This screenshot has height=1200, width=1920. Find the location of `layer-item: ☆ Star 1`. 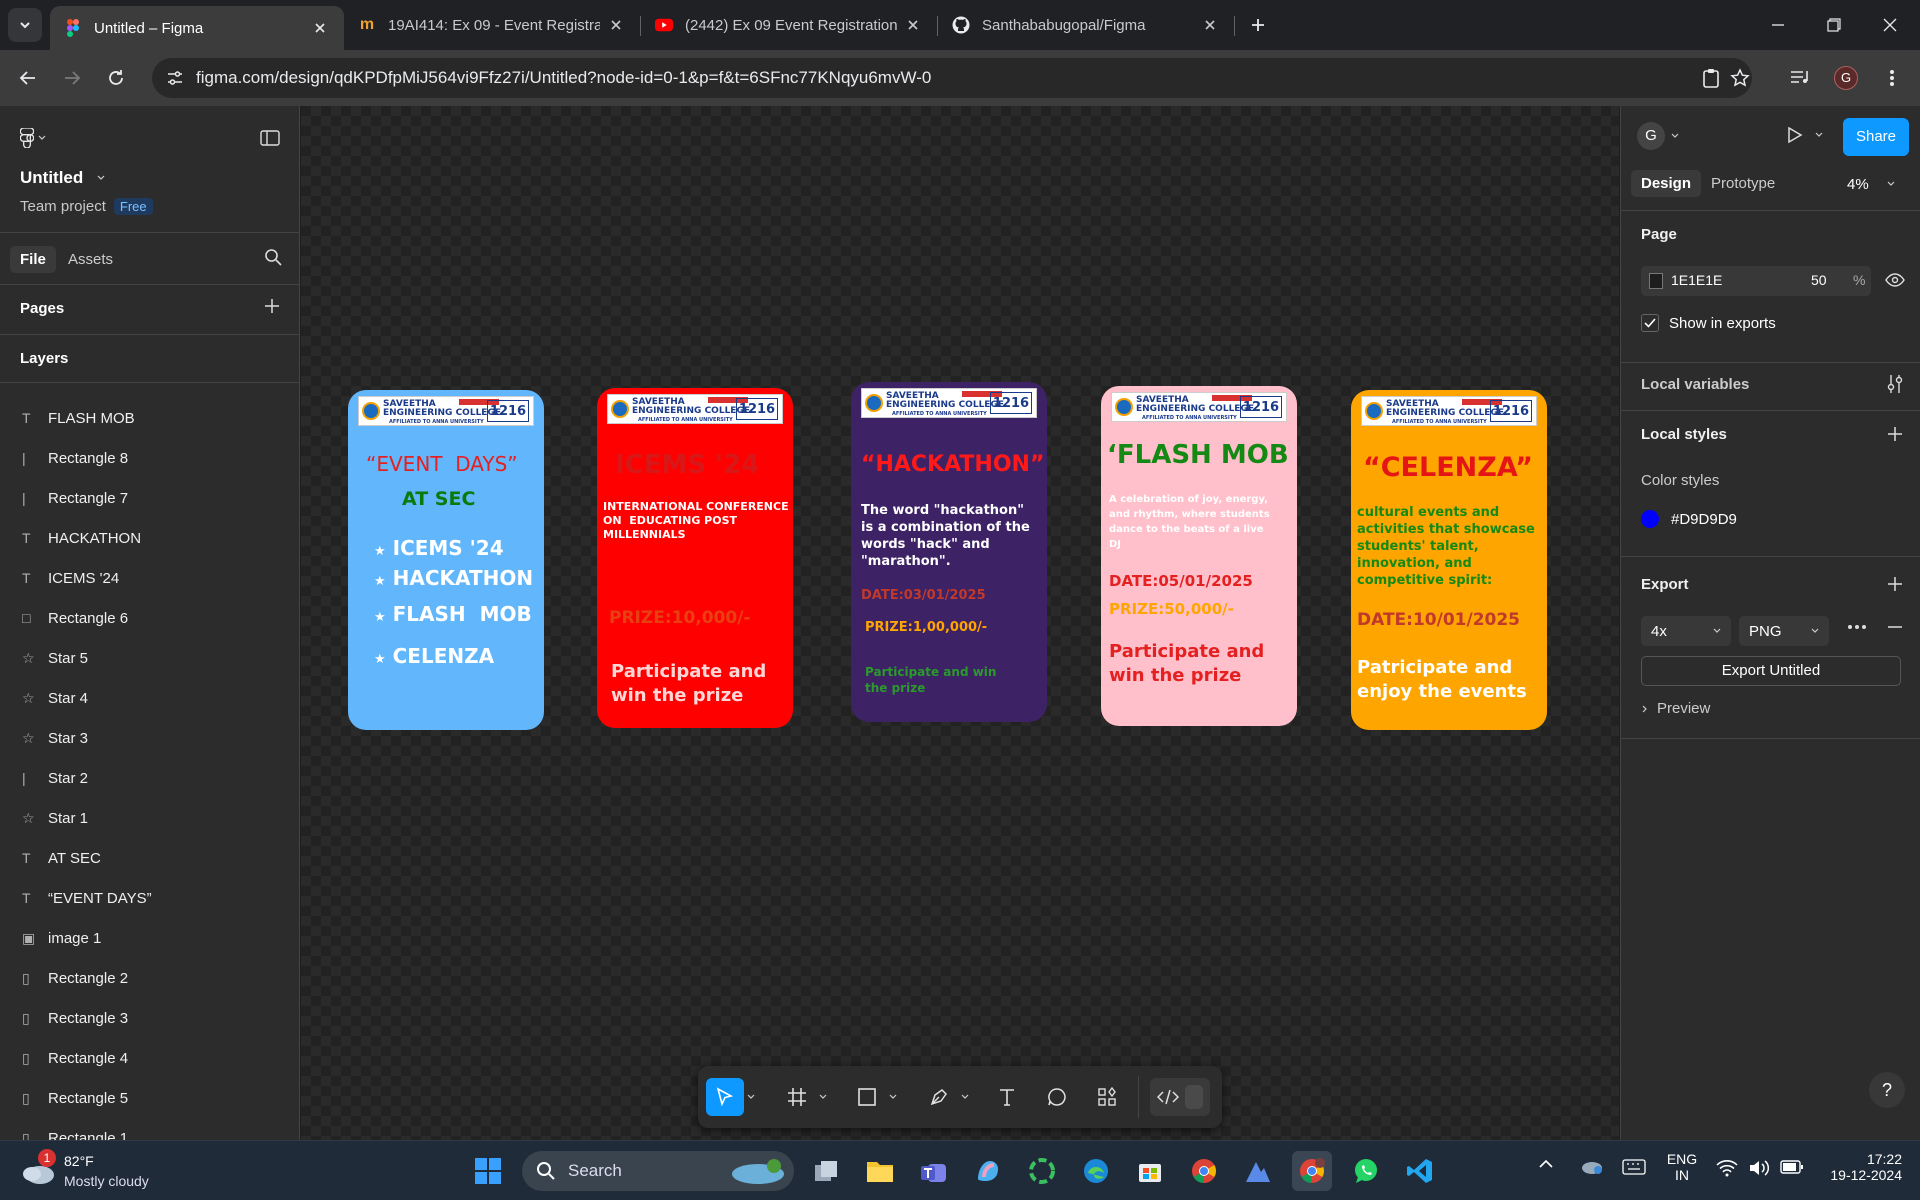

layer-item: ☆ Star 1 is located at coordinates (150, 818).